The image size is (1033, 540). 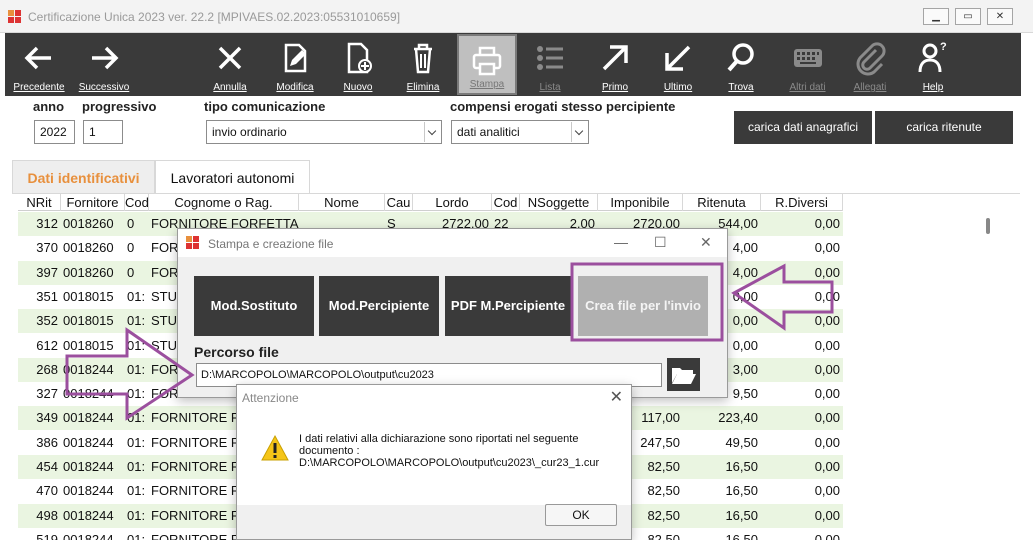 What do you see at coordinates (271, 244) in the screenshot?
I see `stampa-dialog-title: Stampa e creazione file` at bounding box center [271, 244].